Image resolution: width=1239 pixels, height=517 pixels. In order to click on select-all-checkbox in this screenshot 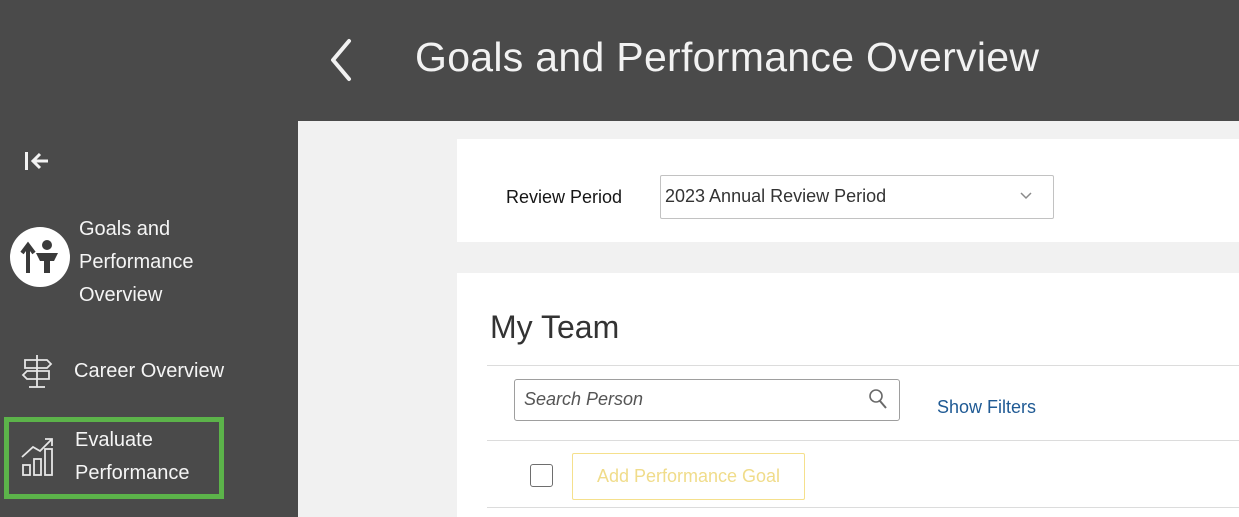, I will do `click(541, 475)`.